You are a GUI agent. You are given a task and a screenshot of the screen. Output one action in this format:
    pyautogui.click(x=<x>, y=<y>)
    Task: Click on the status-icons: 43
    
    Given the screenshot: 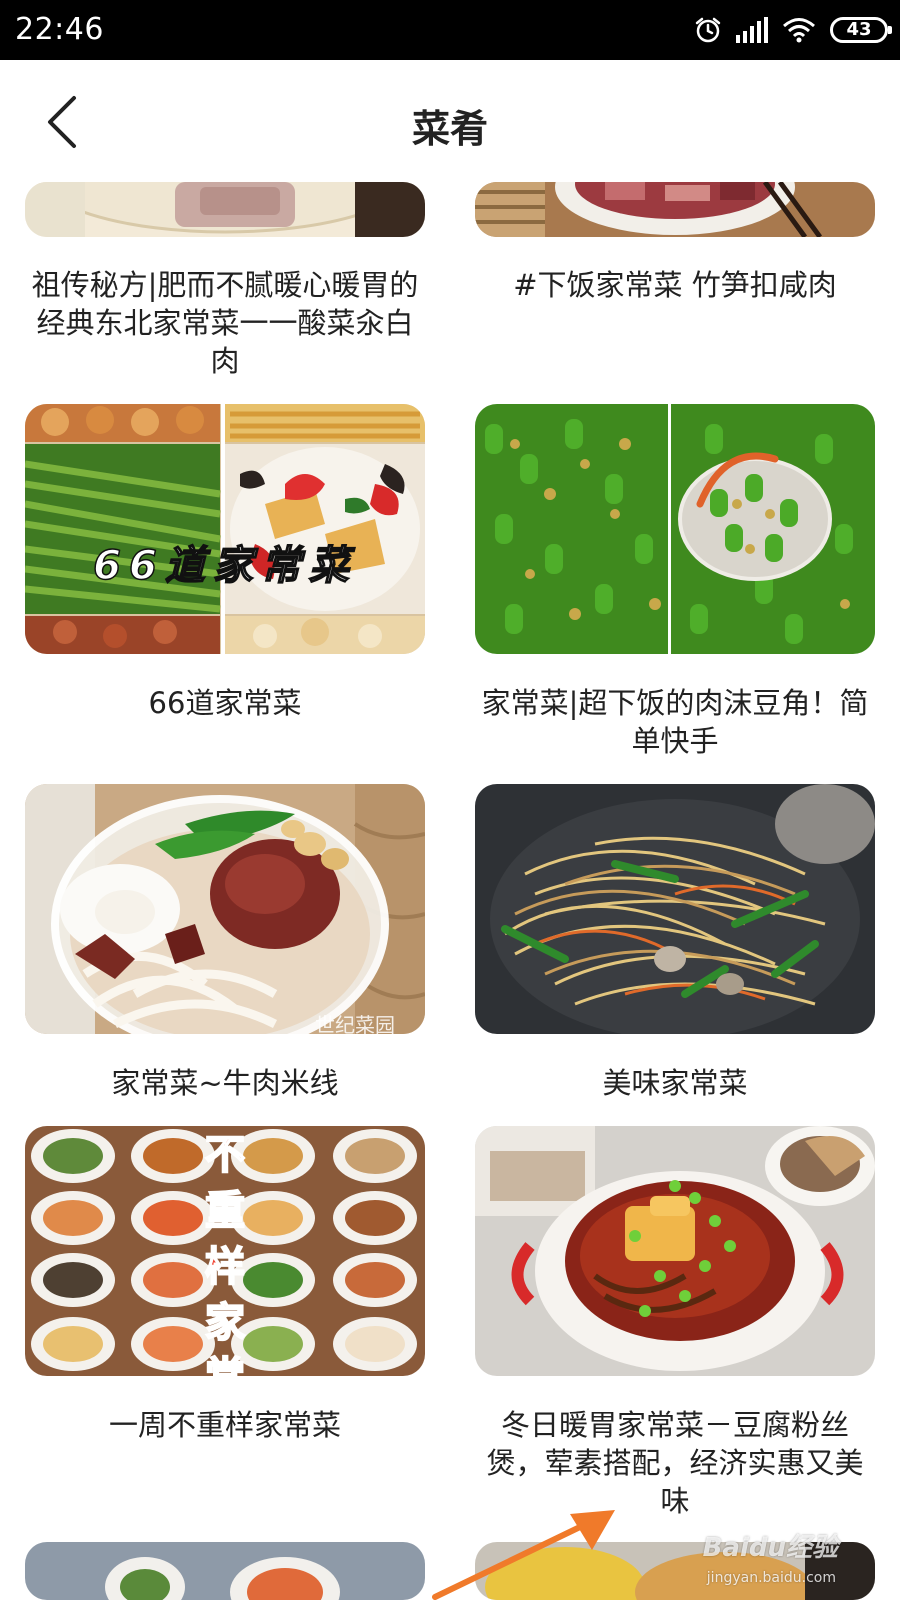 What is the action you would take?
    pyautogui.click(x=793, y=30)
    